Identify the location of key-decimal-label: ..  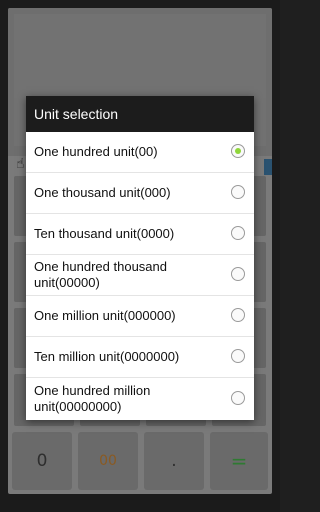
(174, 461).